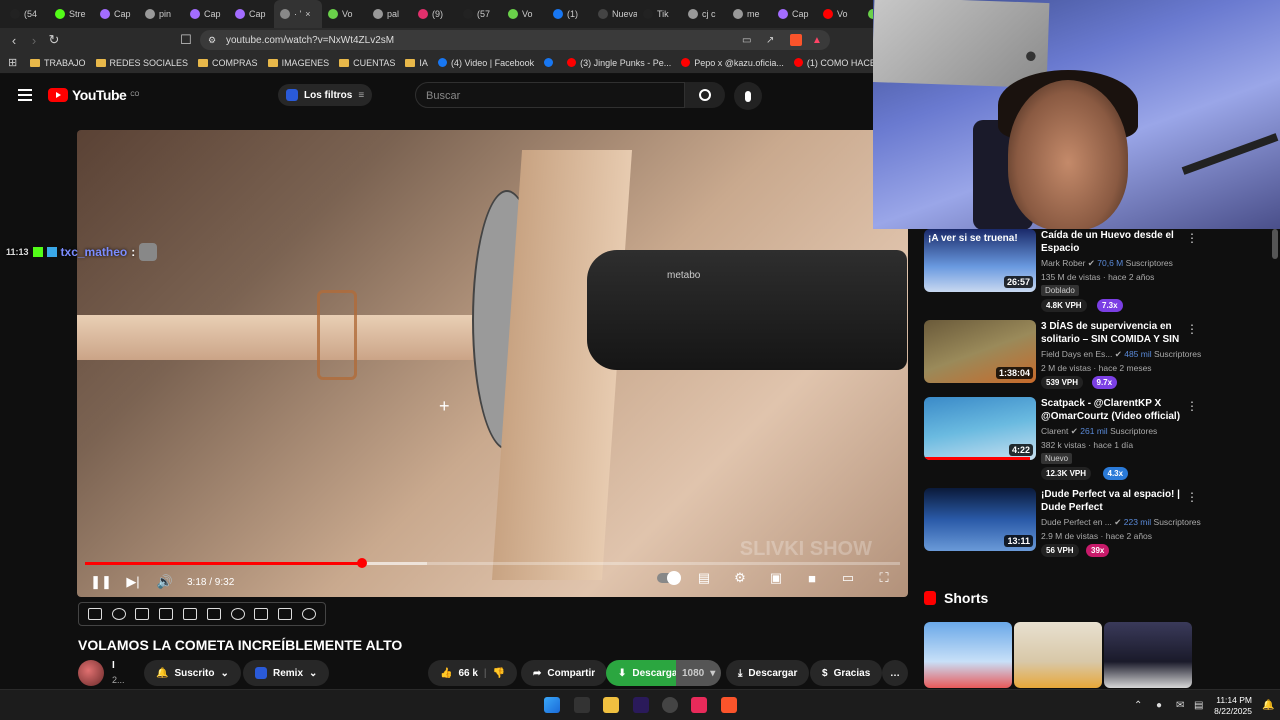  I want to click on film-icon, so click(166, 614).